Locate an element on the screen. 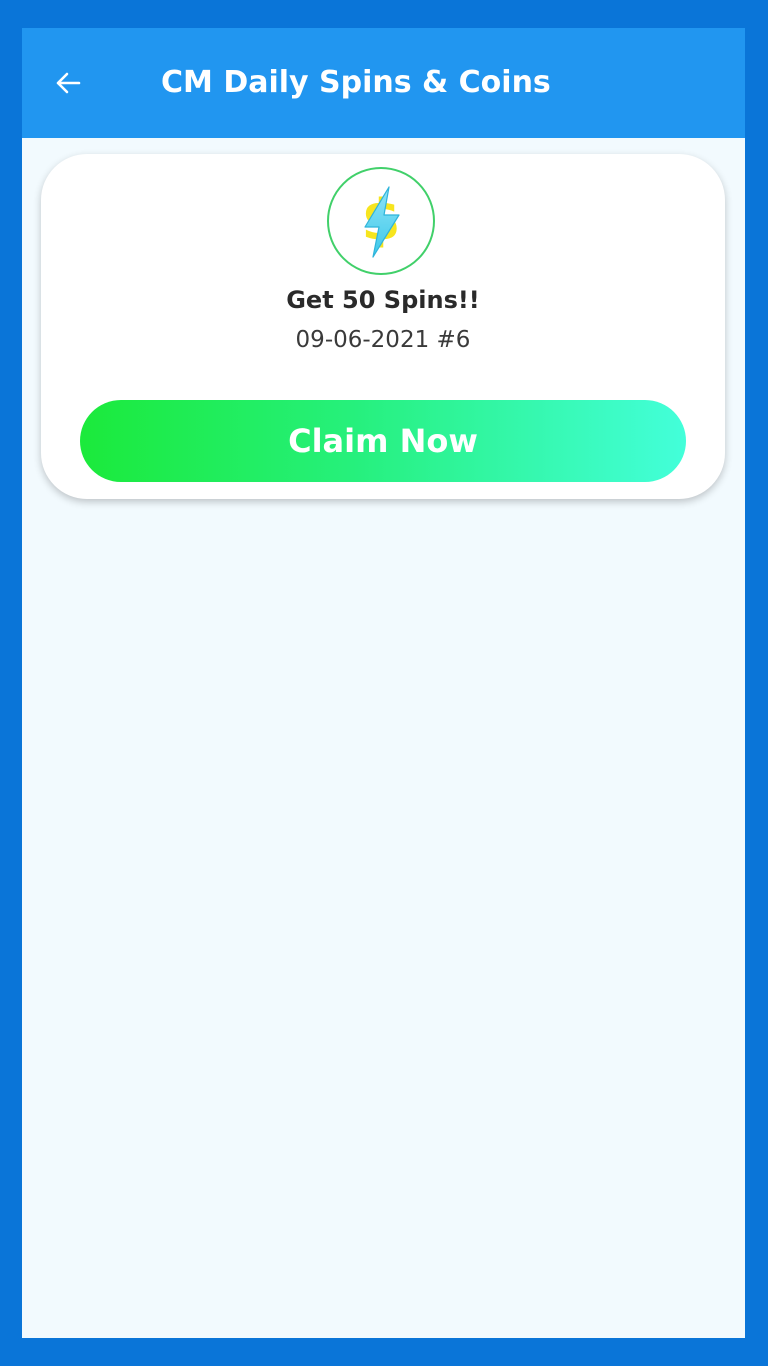 The width and height of the screenshot is (768, 1366). lightning-coin-icon: $ is located at coordinates (381, 222).